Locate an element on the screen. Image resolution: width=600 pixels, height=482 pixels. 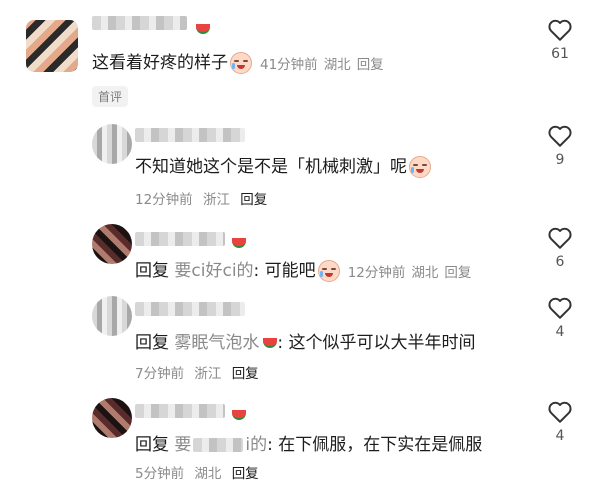
comment-text: 不知道她这个是不是「机械刺激」呢 is located at coordinates (284, 165).